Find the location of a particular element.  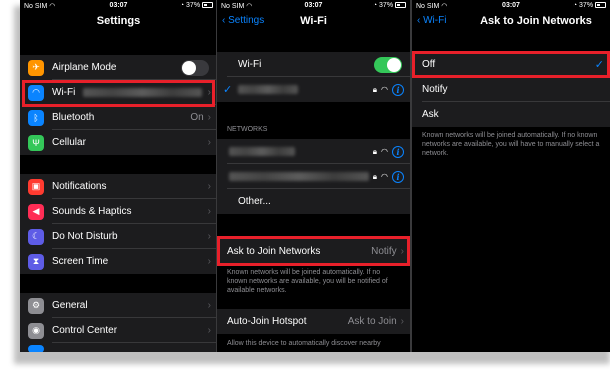

bluetooth-value: On is located at coordinates (197, 117).